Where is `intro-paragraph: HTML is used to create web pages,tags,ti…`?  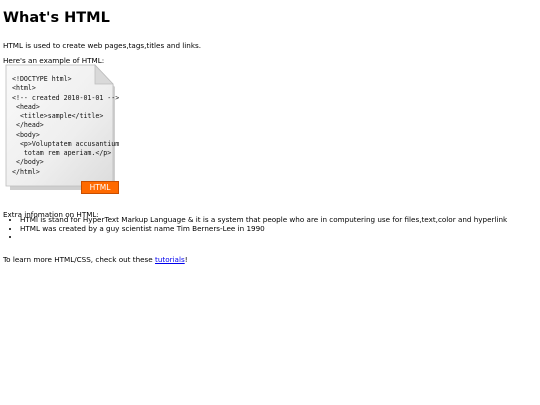 intro-paragraph: HTML is used to create web pages,tags,ti… is located at coordinates (102, 46).